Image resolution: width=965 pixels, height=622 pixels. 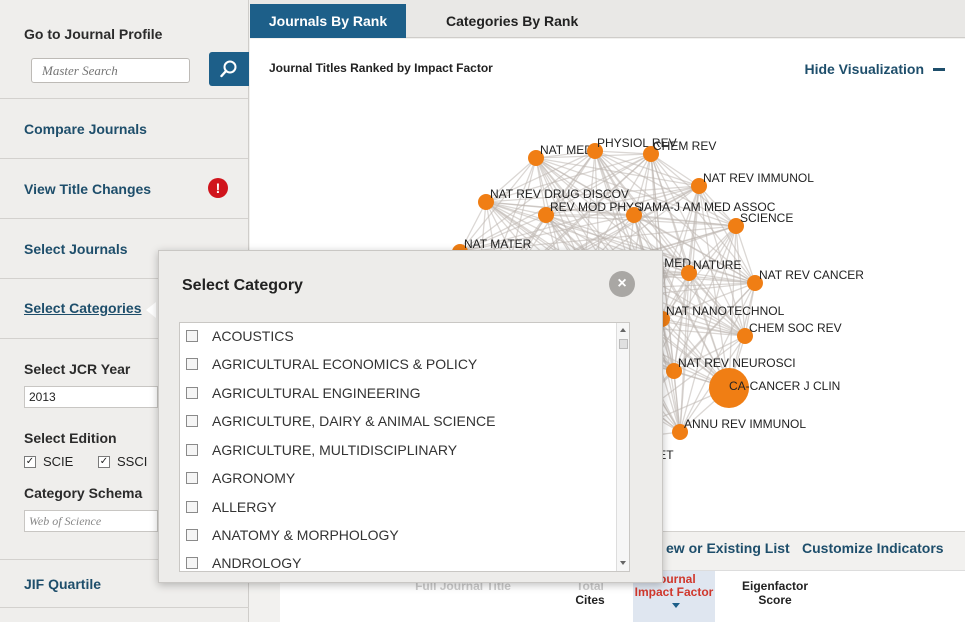 I want to click on col-cites: Cites, so click(x=590, y=600).